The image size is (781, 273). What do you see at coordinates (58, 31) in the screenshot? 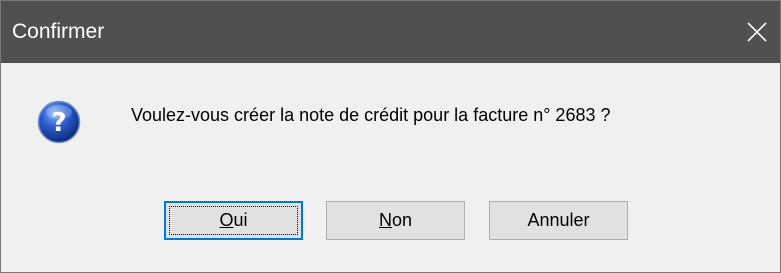
I see `window-title: Confirmer` at bounding box center [58, 31].